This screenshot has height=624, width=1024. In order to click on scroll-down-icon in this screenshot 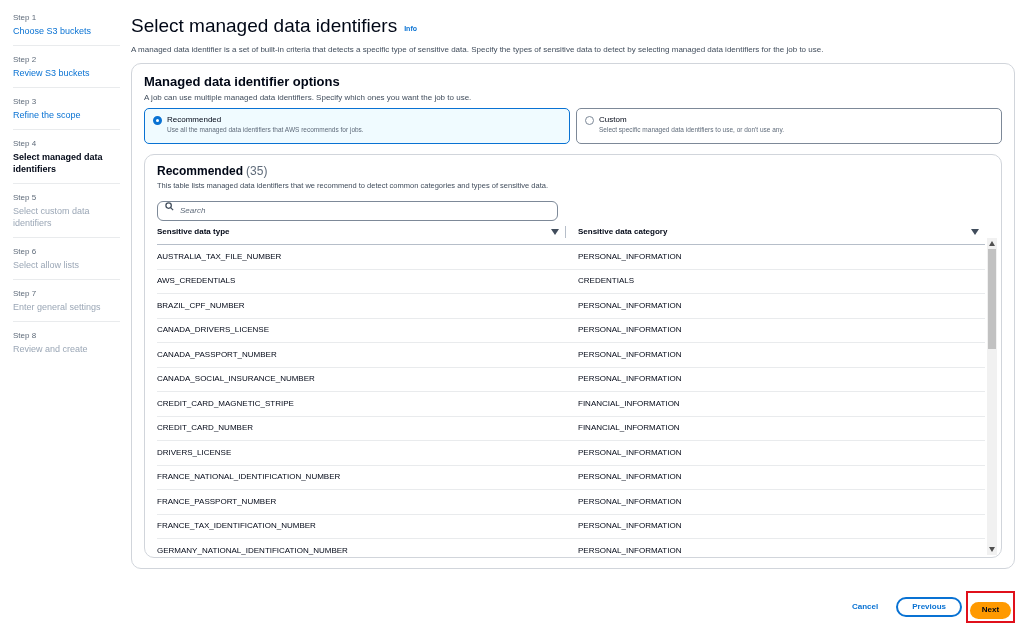, I will do `click(992, 549)`.